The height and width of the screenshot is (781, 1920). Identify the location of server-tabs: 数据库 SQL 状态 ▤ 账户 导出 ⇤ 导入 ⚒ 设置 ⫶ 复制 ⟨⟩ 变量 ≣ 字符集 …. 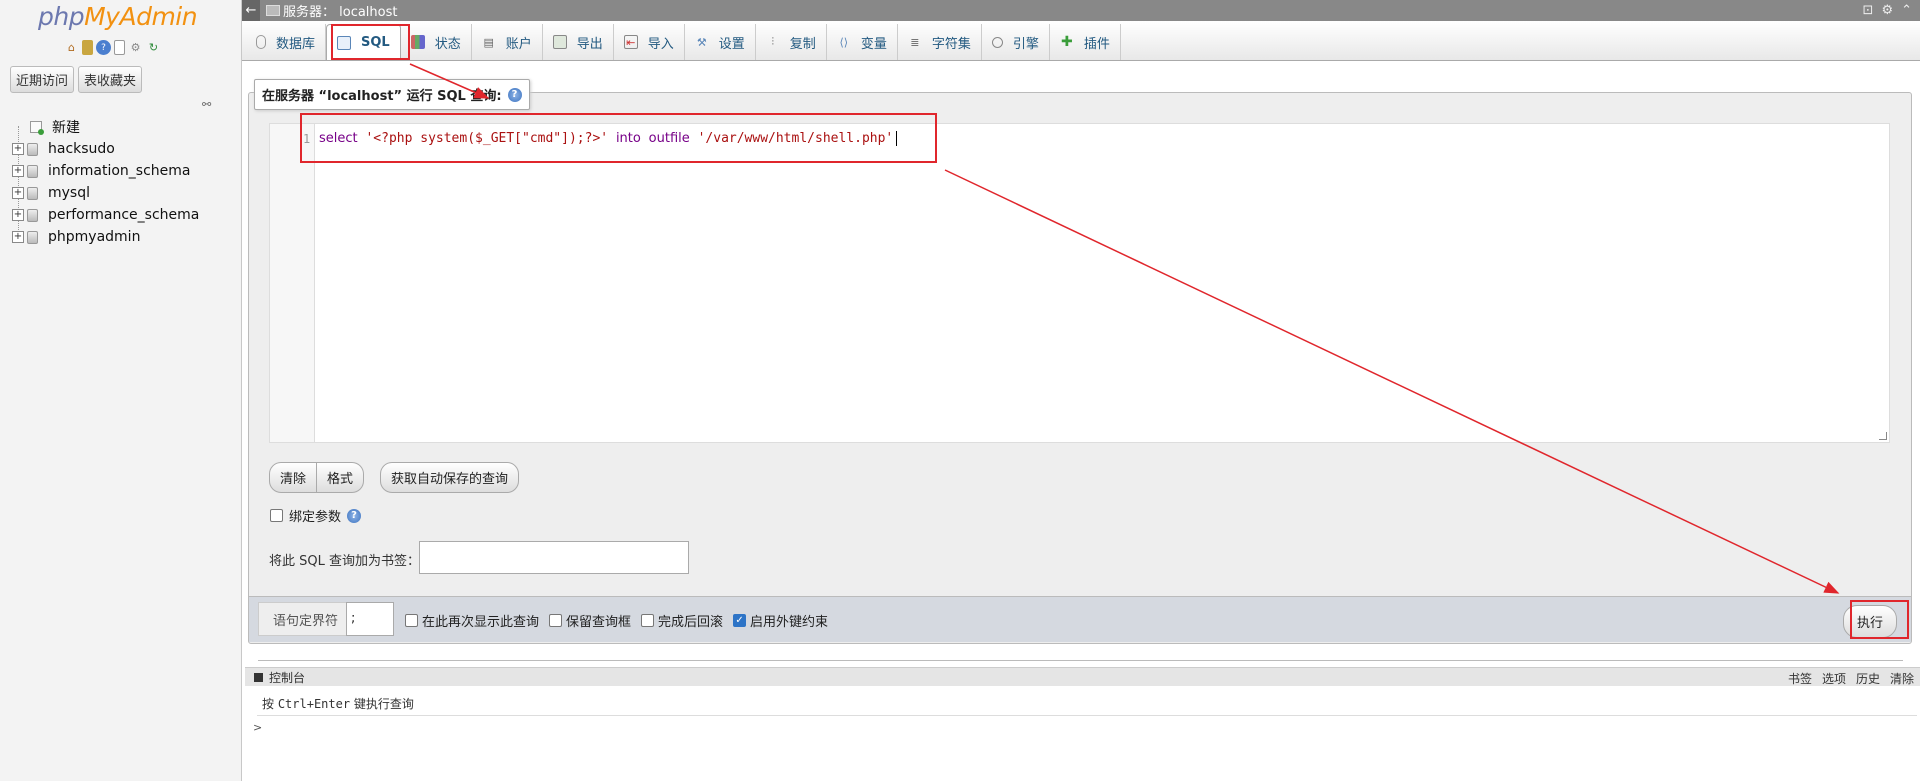
(1081, 41).